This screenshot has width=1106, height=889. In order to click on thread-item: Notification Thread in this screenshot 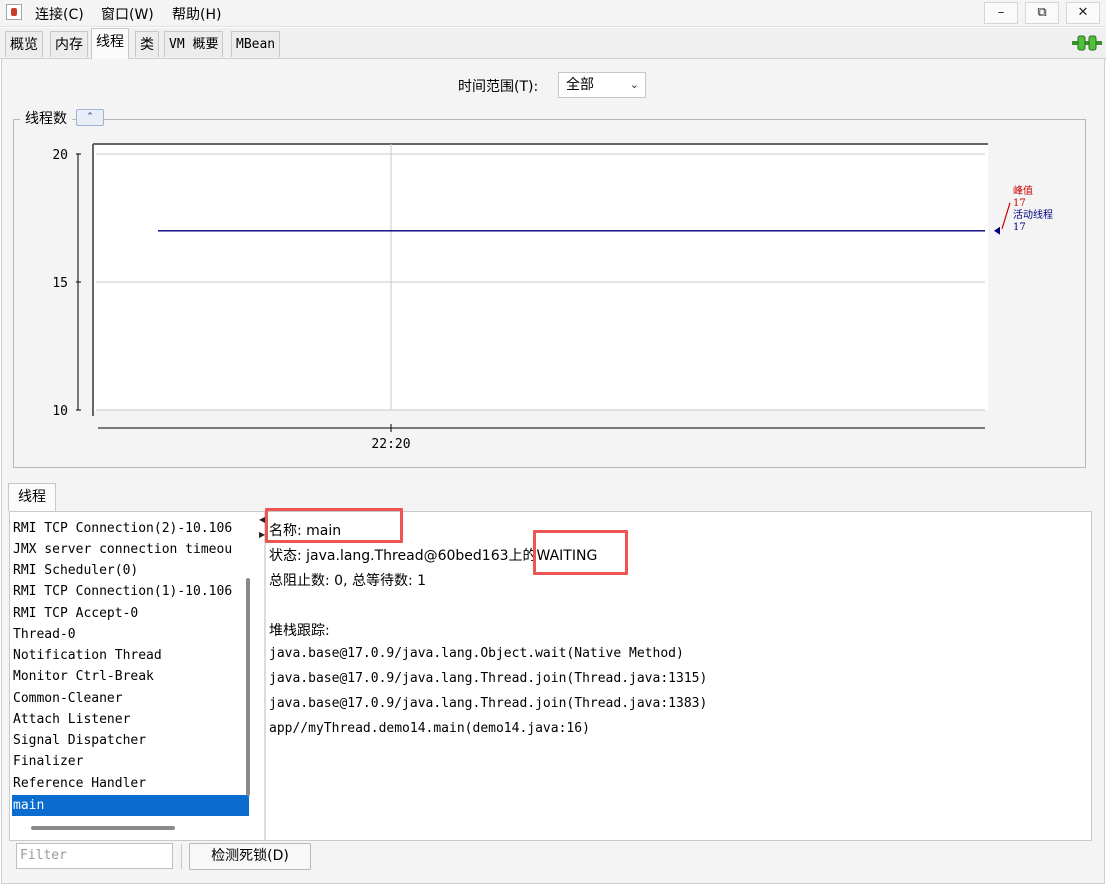, I will do `click(87, 655)`.